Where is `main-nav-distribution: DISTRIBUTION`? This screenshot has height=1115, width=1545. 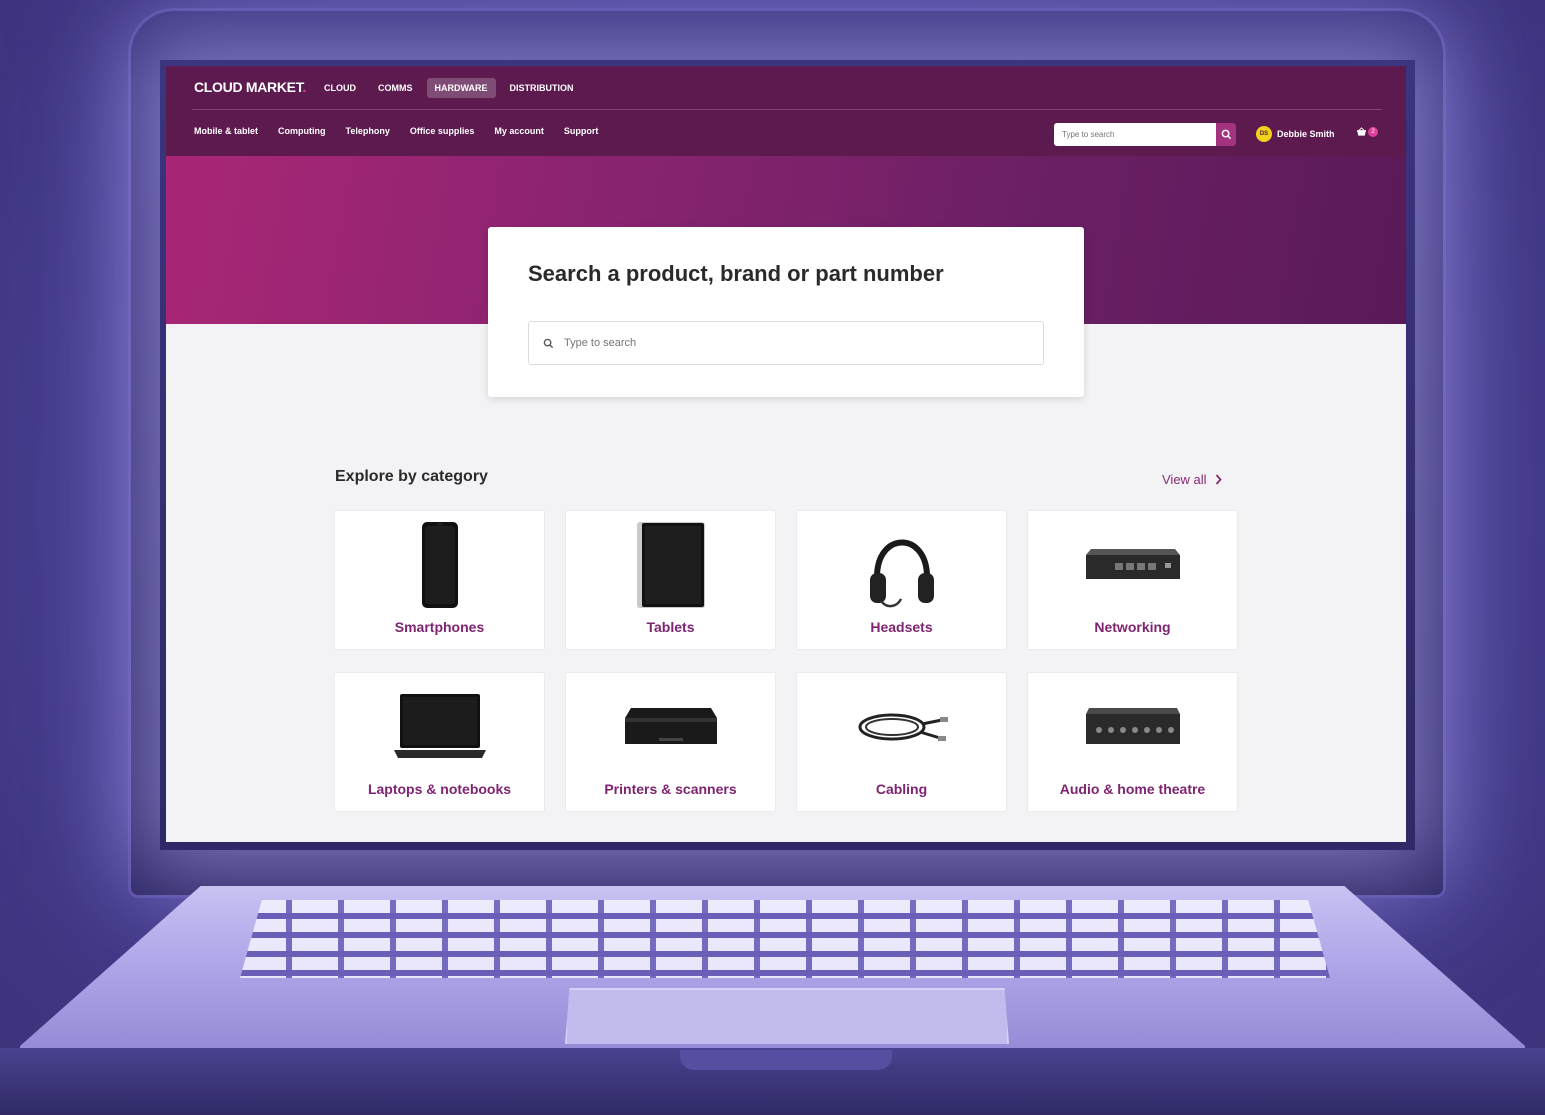
main-nav-distribution: DISTRIBUTION is located at coordinates (542, 88).